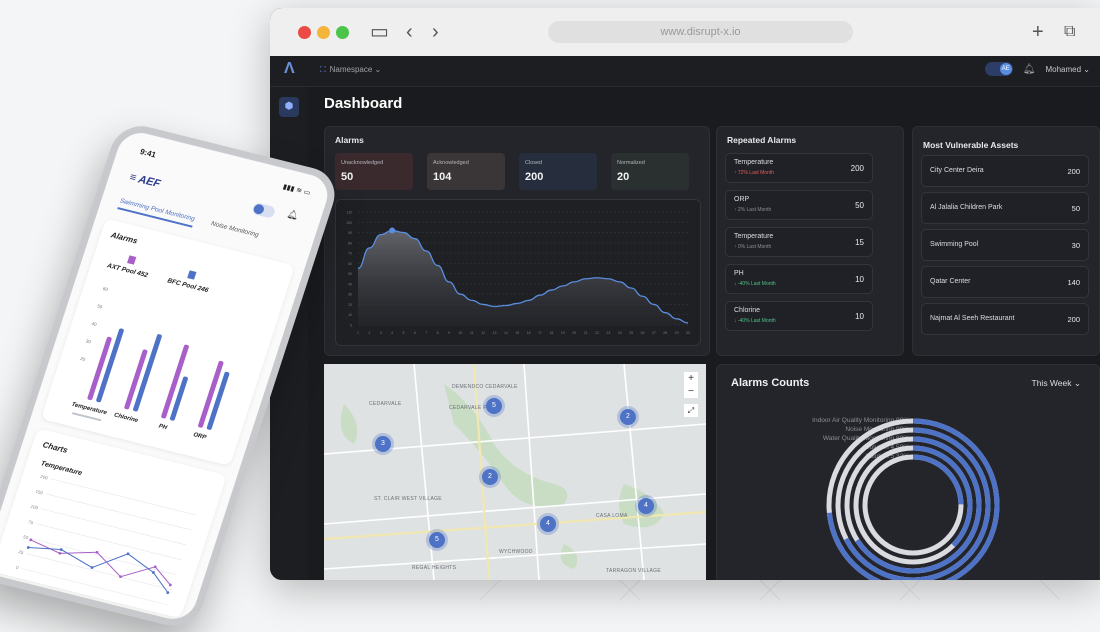 This screenshot has width=1100, height=632. I want to click on alarm-summary-box: Closed 200, so click(558, 171).